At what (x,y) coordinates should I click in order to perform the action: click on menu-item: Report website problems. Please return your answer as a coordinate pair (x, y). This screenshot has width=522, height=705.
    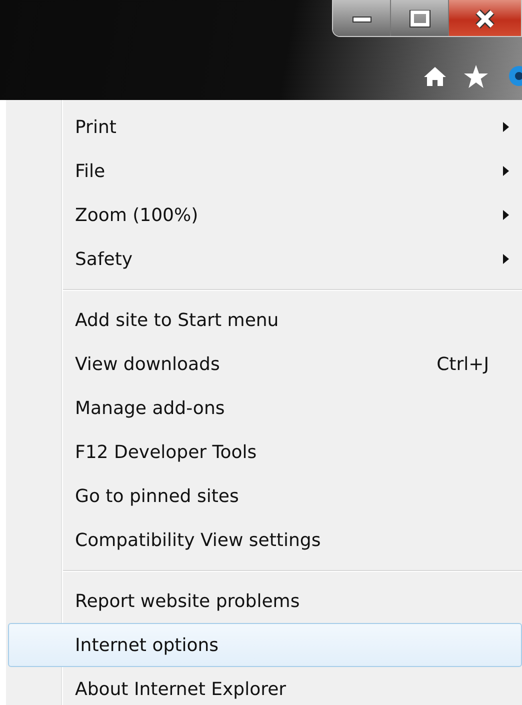
    Looking at the image, I should click on (265, 601).